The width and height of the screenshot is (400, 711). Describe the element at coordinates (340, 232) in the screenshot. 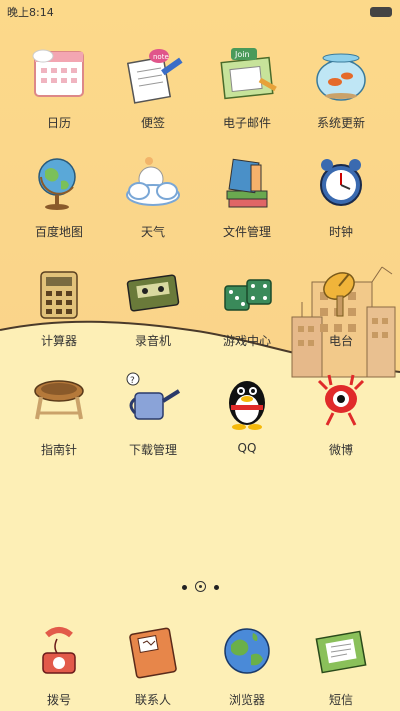

I see `app-label: 时钟` at that location.